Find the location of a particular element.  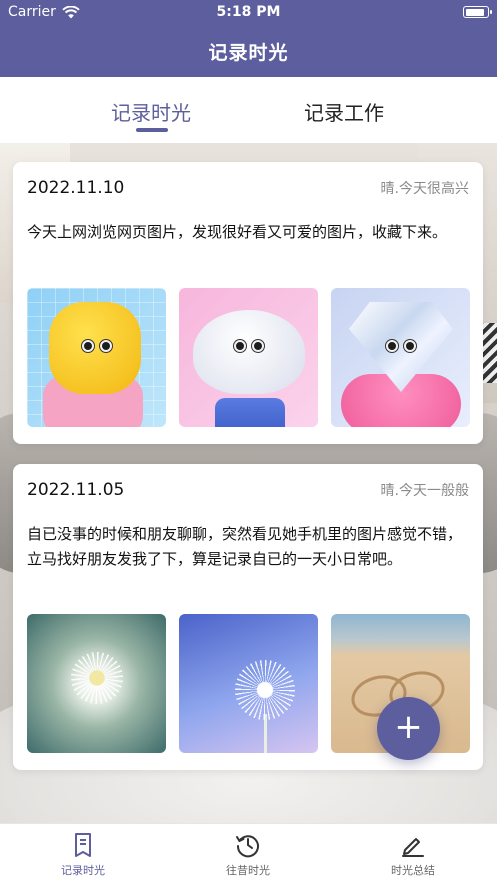

history-clock-icon is located at coordinates (248, 845).